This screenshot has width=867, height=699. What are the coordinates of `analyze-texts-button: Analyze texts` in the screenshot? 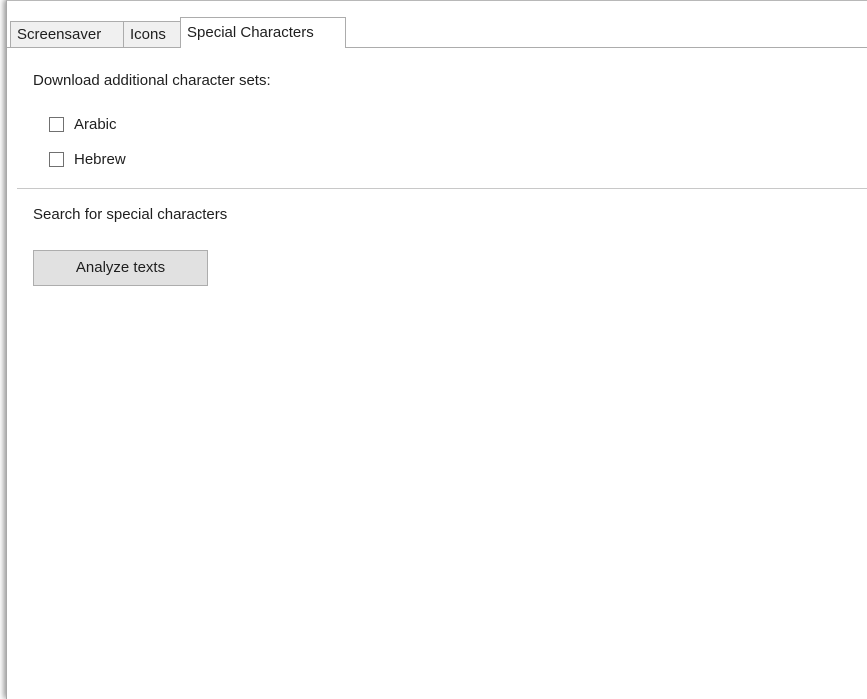 It's located at (120, 268).